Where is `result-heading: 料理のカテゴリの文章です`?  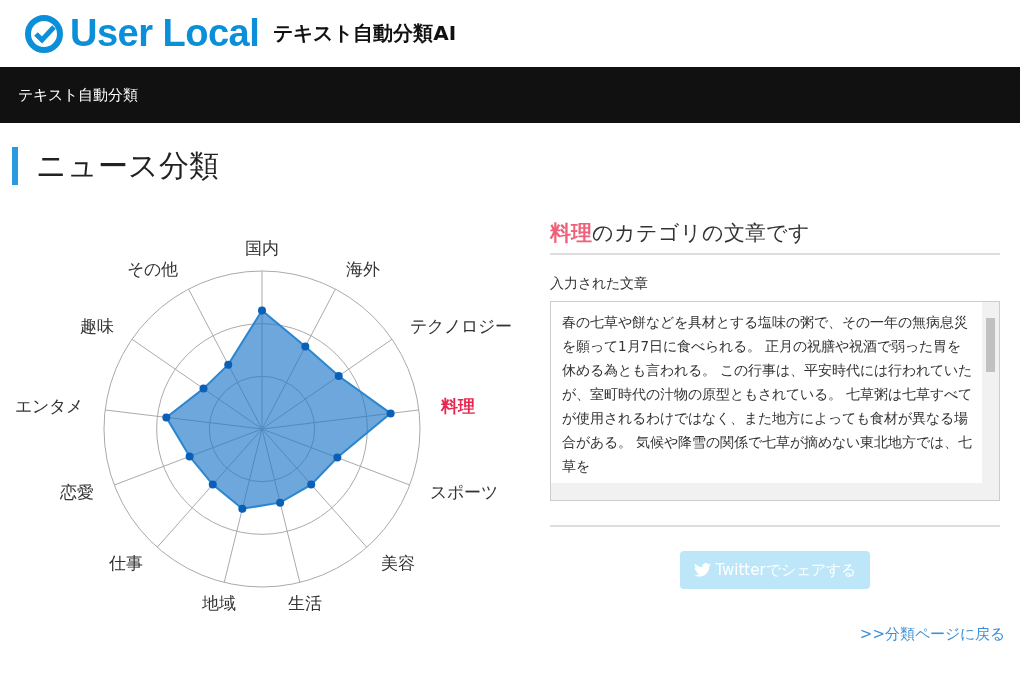
result-heading: 料理のカテゴリの文章です is located at coordinates (775, 237).